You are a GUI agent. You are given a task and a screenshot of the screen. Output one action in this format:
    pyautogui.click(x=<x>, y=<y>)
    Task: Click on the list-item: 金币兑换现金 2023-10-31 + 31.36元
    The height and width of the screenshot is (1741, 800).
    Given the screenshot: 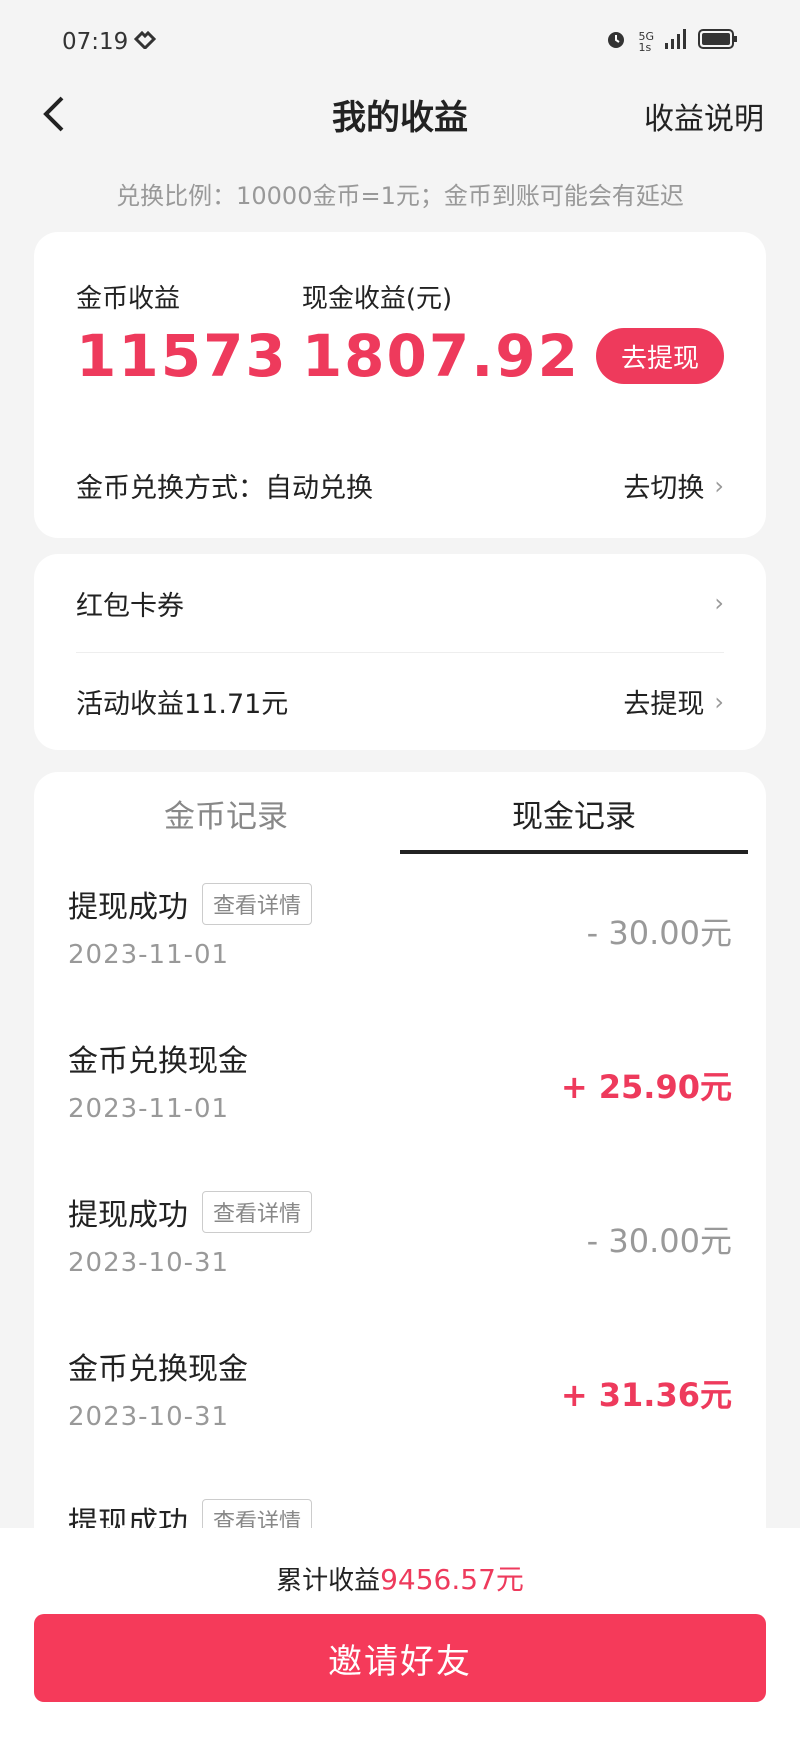 What is the action you would take?
    pyautogui.click(x=400, y=1393)
    